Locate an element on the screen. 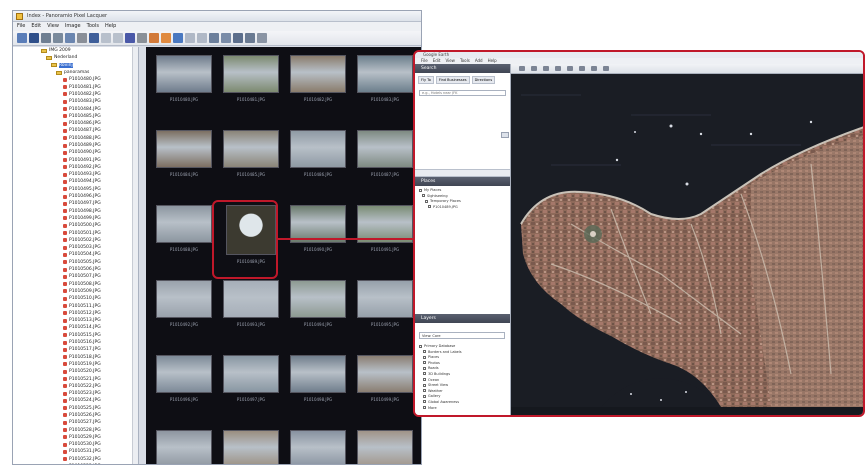  export-icon is located at coordinates (166, 38).